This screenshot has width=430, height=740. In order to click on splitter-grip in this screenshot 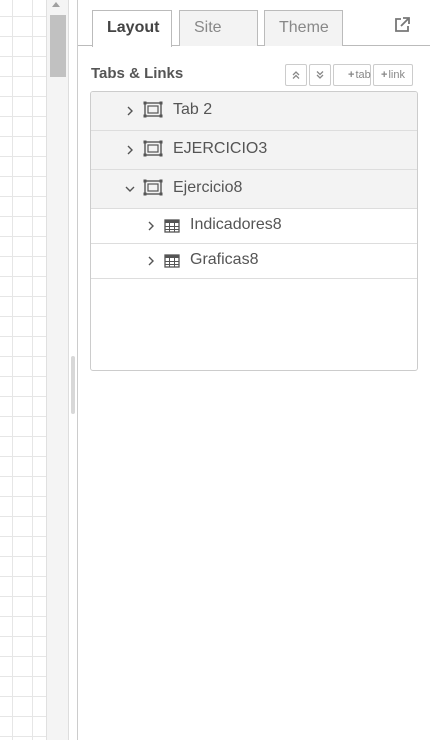, I will do `click(73, 385)`.